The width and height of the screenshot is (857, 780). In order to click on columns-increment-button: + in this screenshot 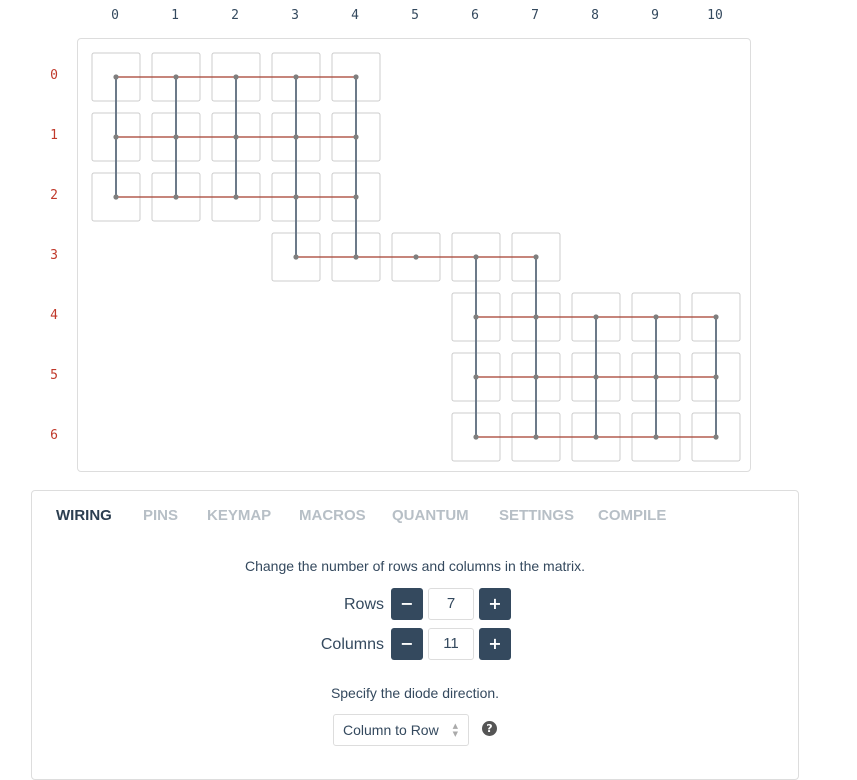, I will do `click(495, 644)`.